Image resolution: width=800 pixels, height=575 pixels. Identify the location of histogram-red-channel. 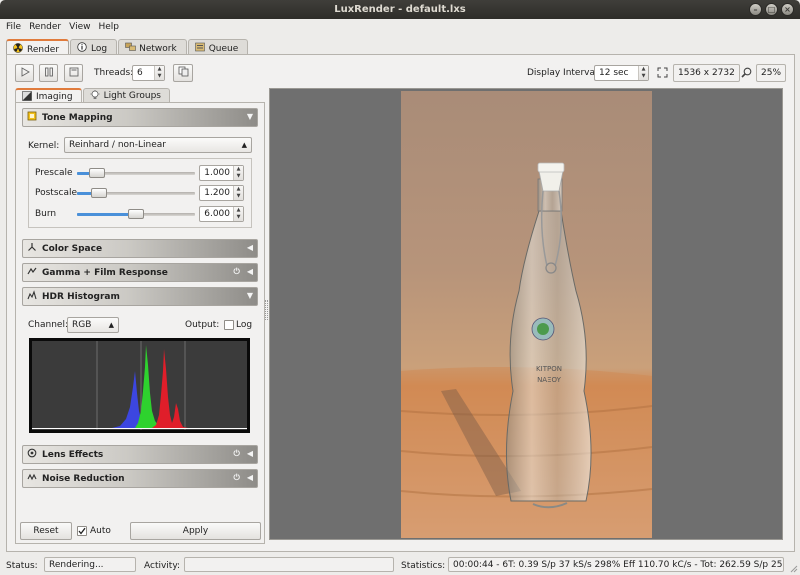
(170, 388).